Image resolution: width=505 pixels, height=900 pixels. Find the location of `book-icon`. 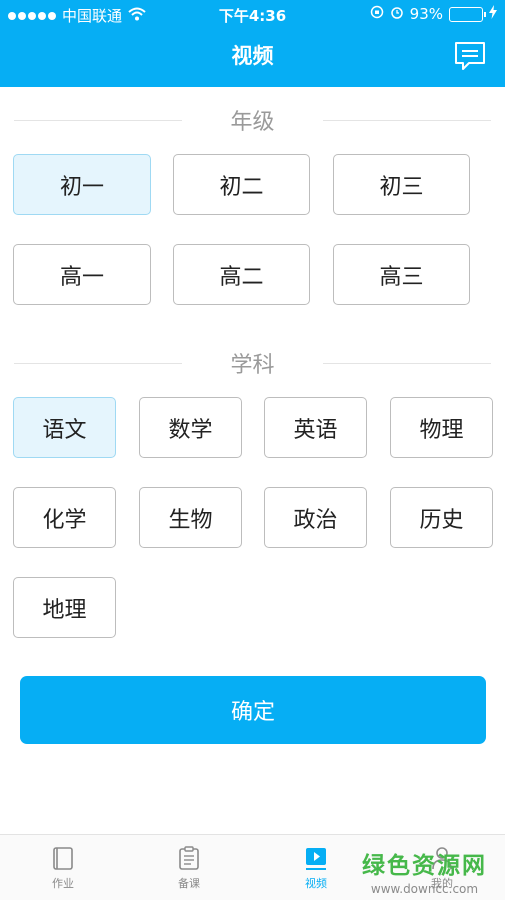

book-icon is located at coordinates (63, 858).